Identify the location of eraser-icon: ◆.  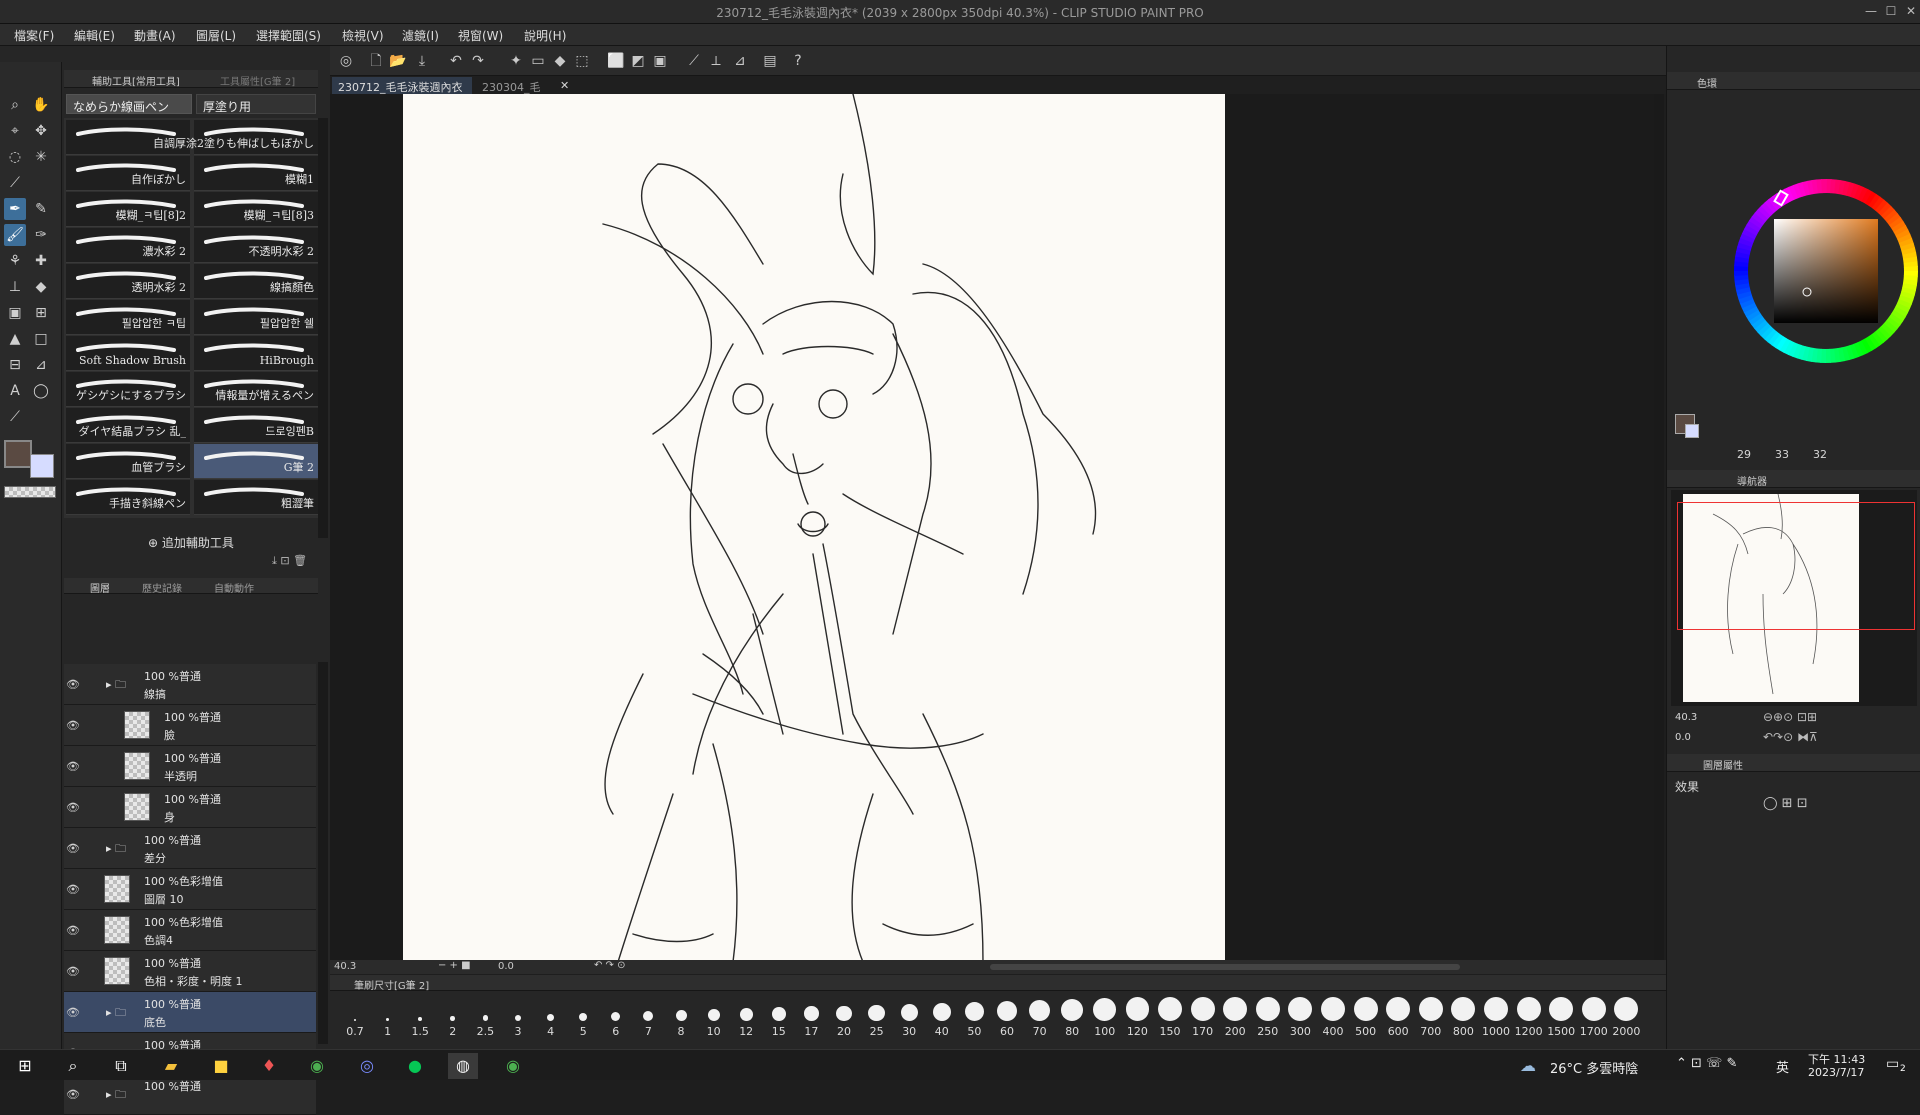
(41, 287).